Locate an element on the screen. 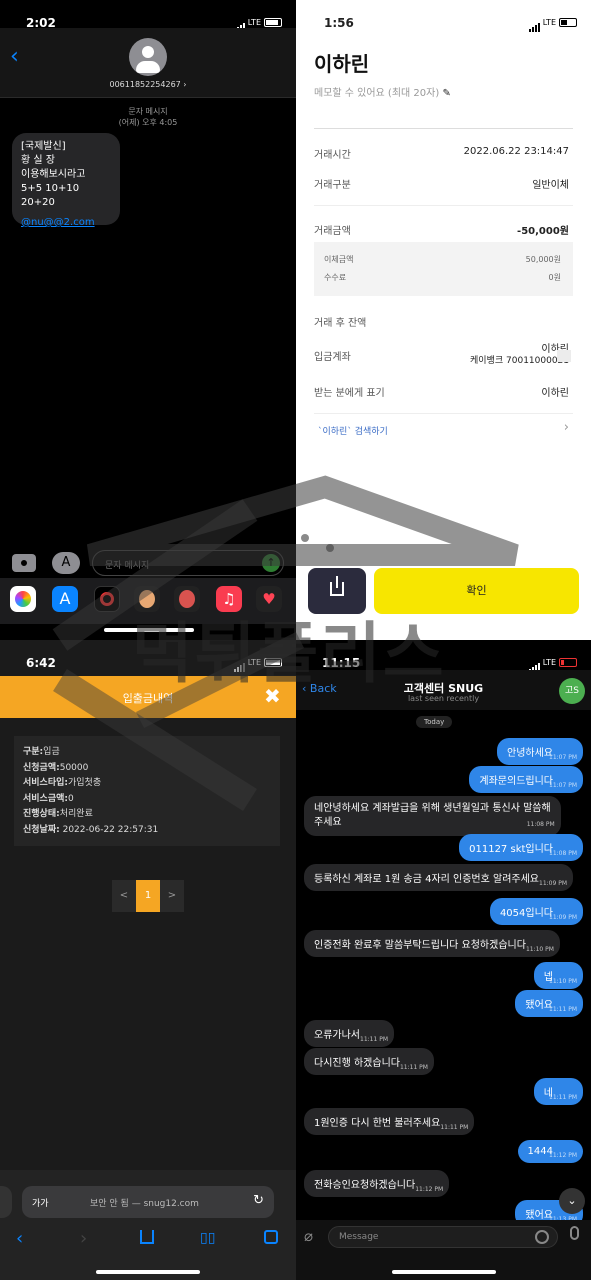 The width and height of the screenshot is (591, 1280). url-text: 보안 안 됨 — snug12.com is located at coordinates (144, 1202).